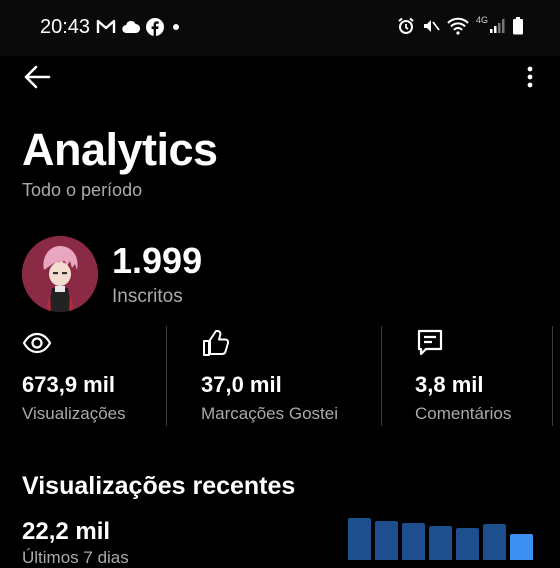 This screenshot has height=568, width=560. Describe the element at coordinates (60, 274) in the screenshot. I see `channel-avatar` at that location.